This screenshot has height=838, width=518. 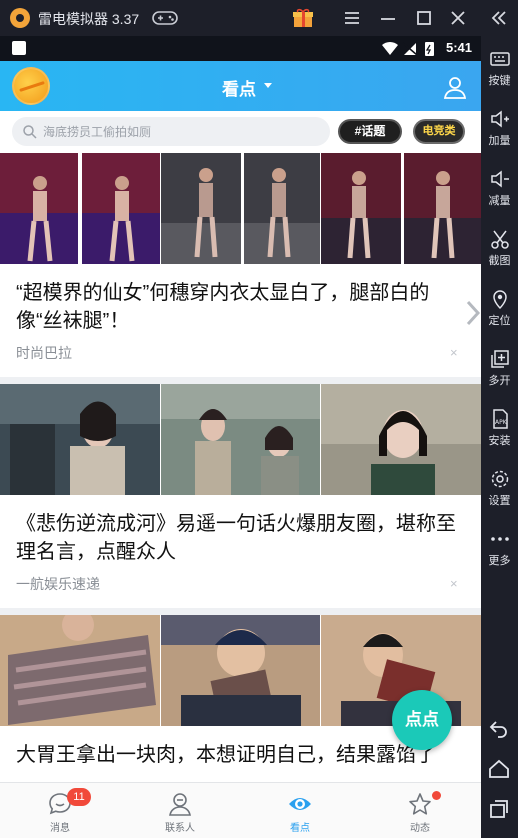 What do you see at coordinates (31, 86) in the screenshot?
I see `app-logo-icon` at bounding box center [31, 86].